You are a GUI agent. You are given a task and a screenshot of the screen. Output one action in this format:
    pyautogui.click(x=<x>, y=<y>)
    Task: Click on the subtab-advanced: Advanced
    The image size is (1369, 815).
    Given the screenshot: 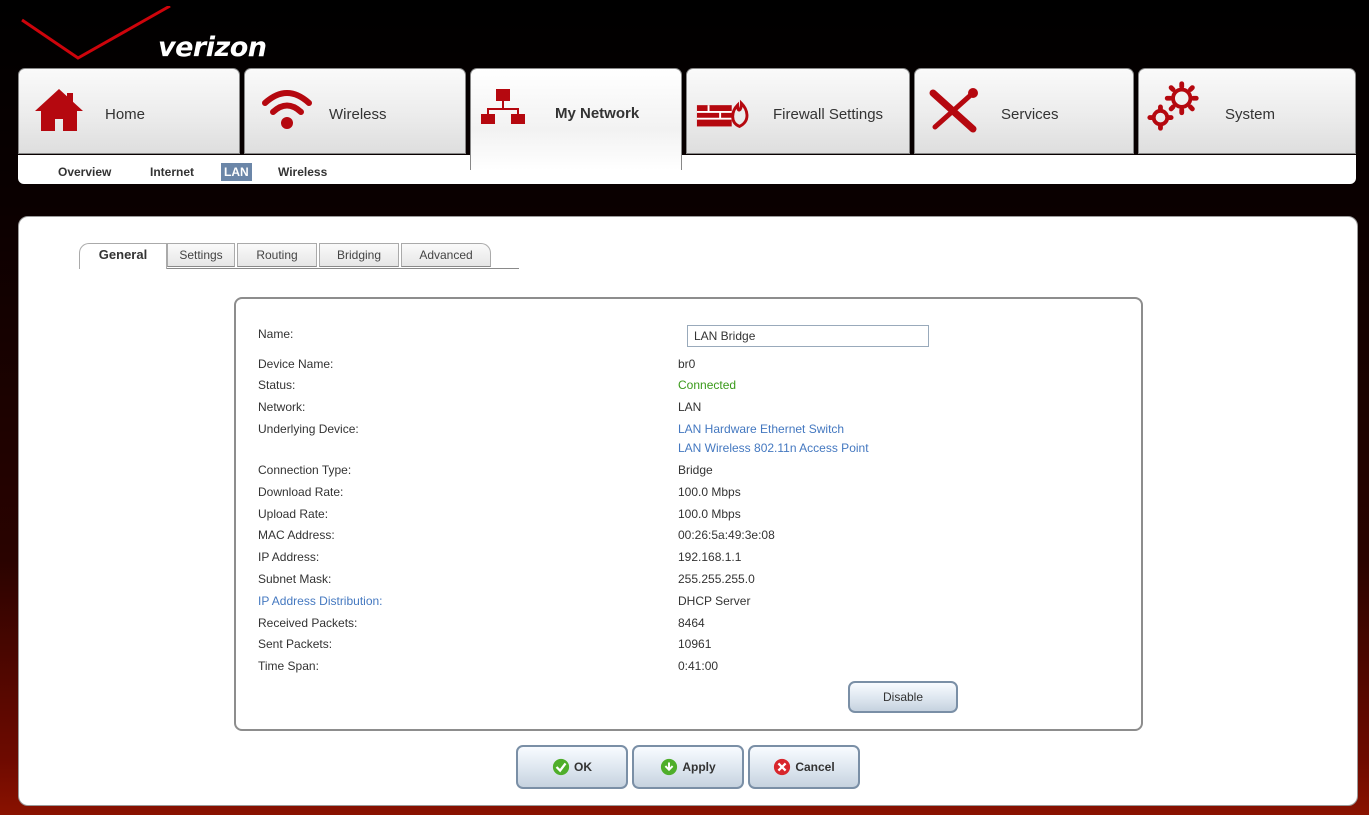 What is the action you would take?
    pyautogui.click(x=446, y=255)
    